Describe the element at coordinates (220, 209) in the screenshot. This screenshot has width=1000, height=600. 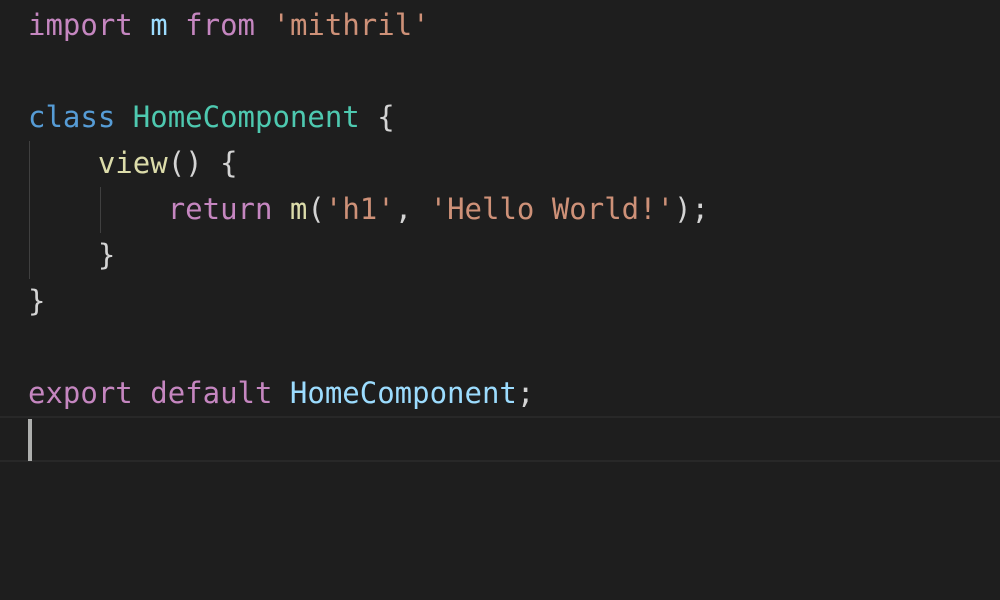
I see `code-token: return` at that location.